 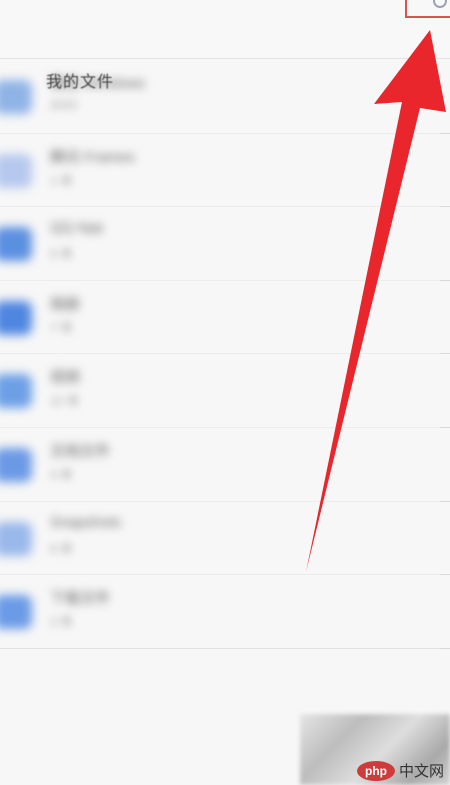 I want to click on item-meta: 6 项, so click(x=61, y=548).